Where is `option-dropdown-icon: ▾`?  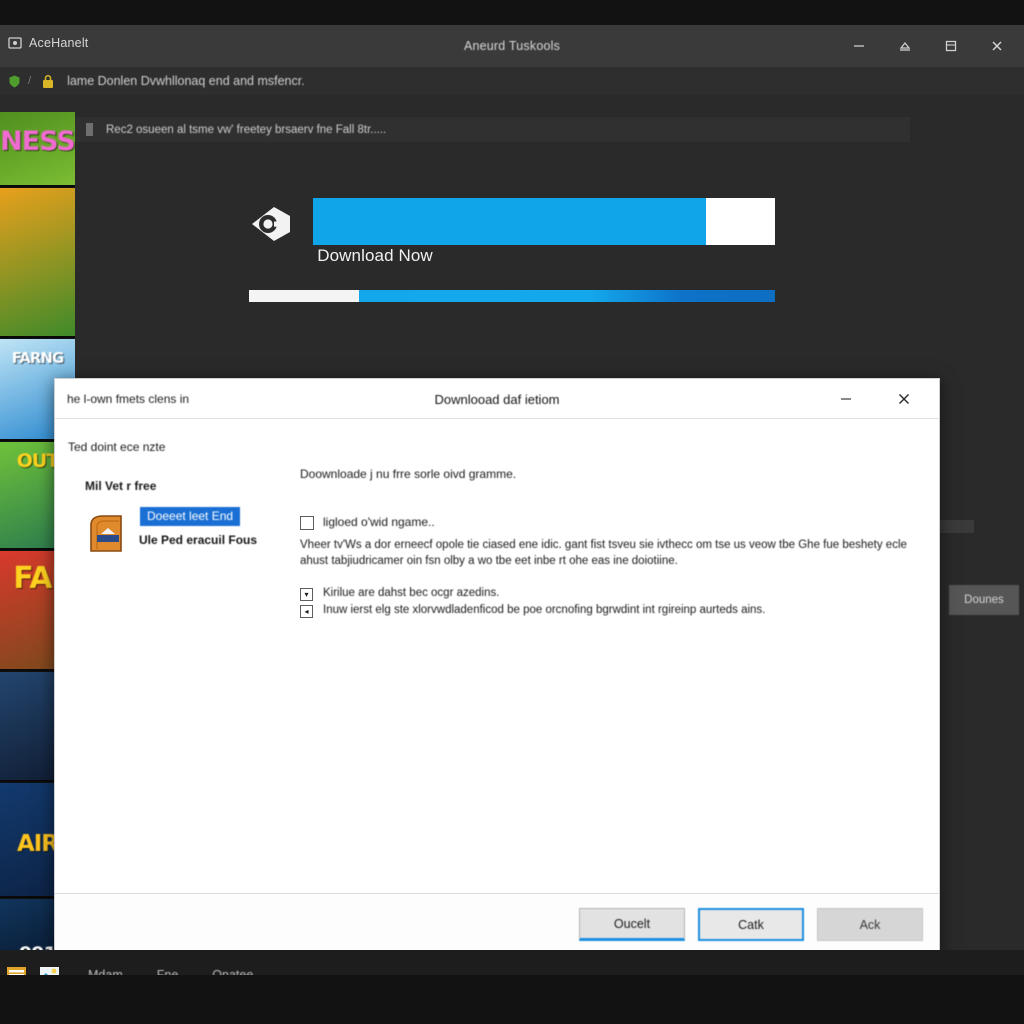 option-dropdown-icon: ▾ is located at coordinates (306, 594).